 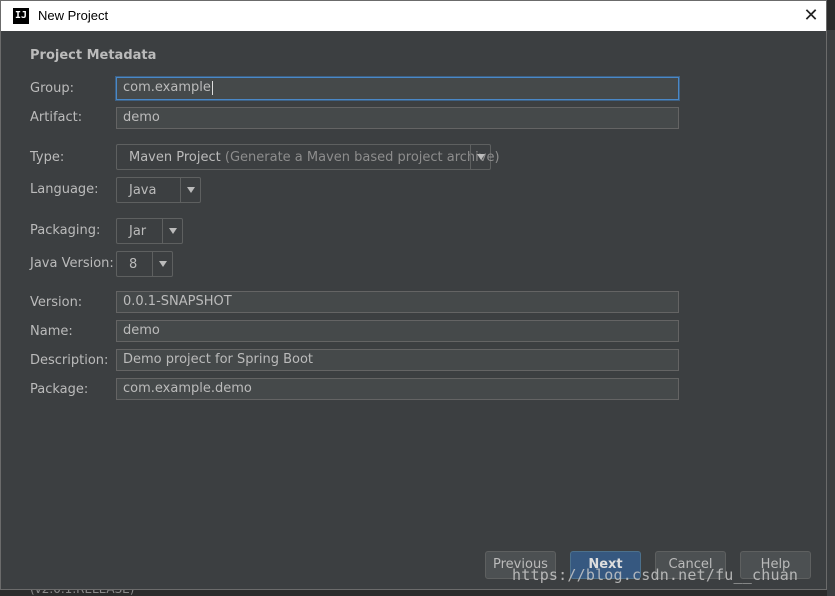 What do you see at coordinates (59, 389) in the screenshot?
I see `package-label: Package:` at bounding box center [59, 389].